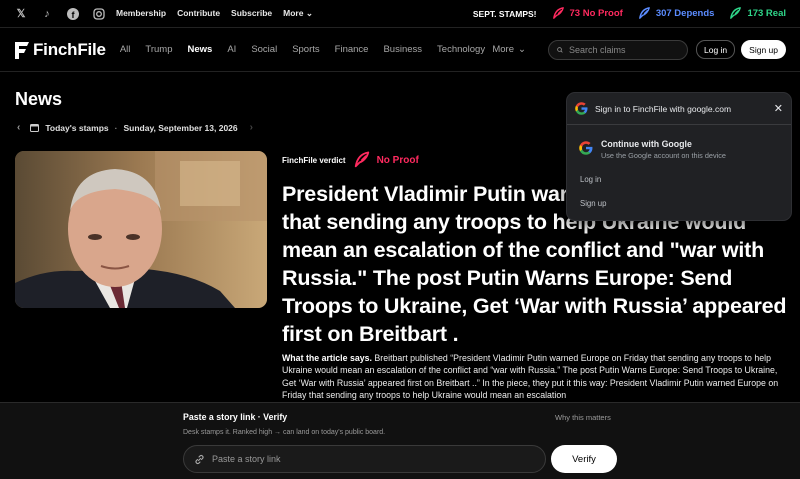 The height and width of the screenshot is (479, 800). What do you see at coordinates (35, 128) in the screenshot?
I see `calendar-icon` at bounding box center [35, 128].